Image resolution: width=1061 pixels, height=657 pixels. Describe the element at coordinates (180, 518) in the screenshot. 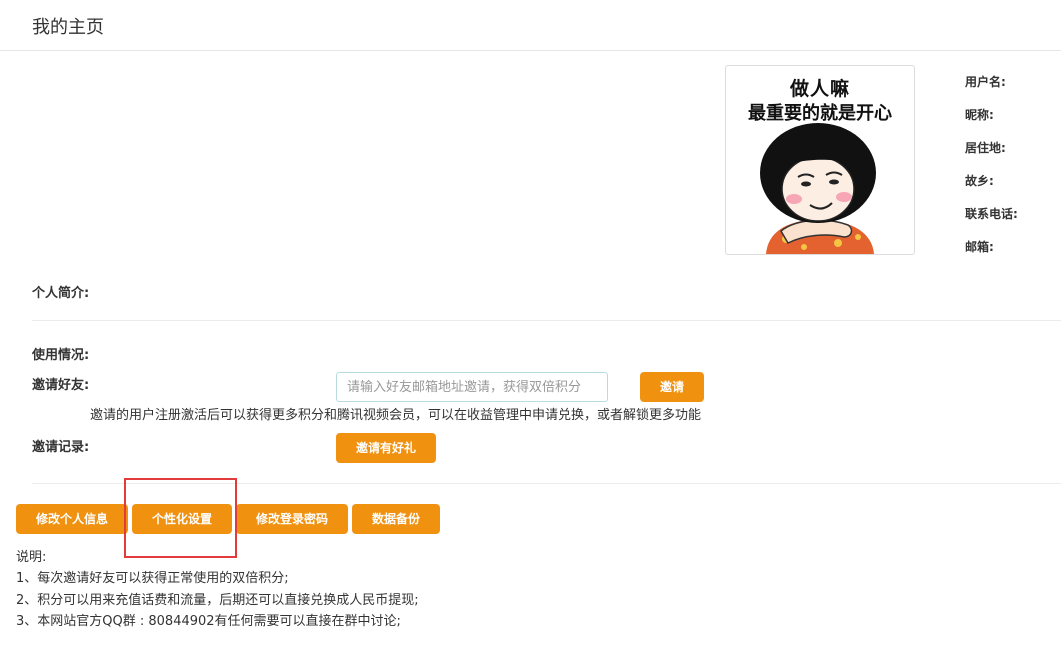

I see `highlight-annotation-box` at that location.